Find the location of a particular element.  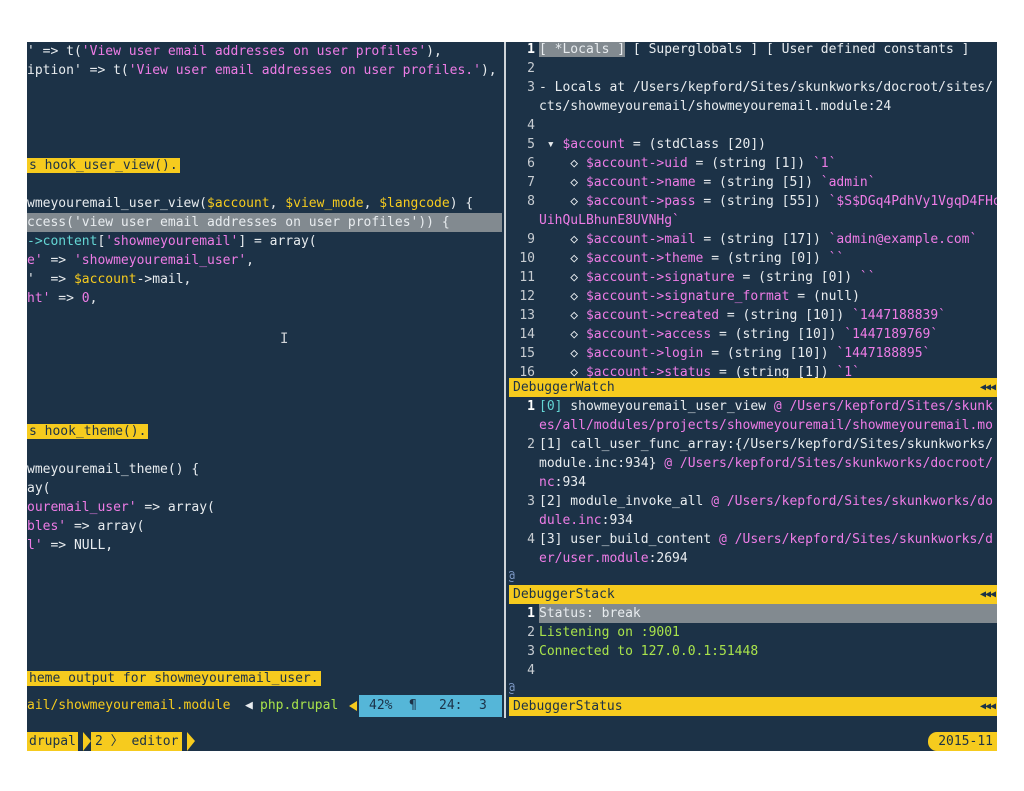

tmux-session: drupal is located at coordinates (52, 741).